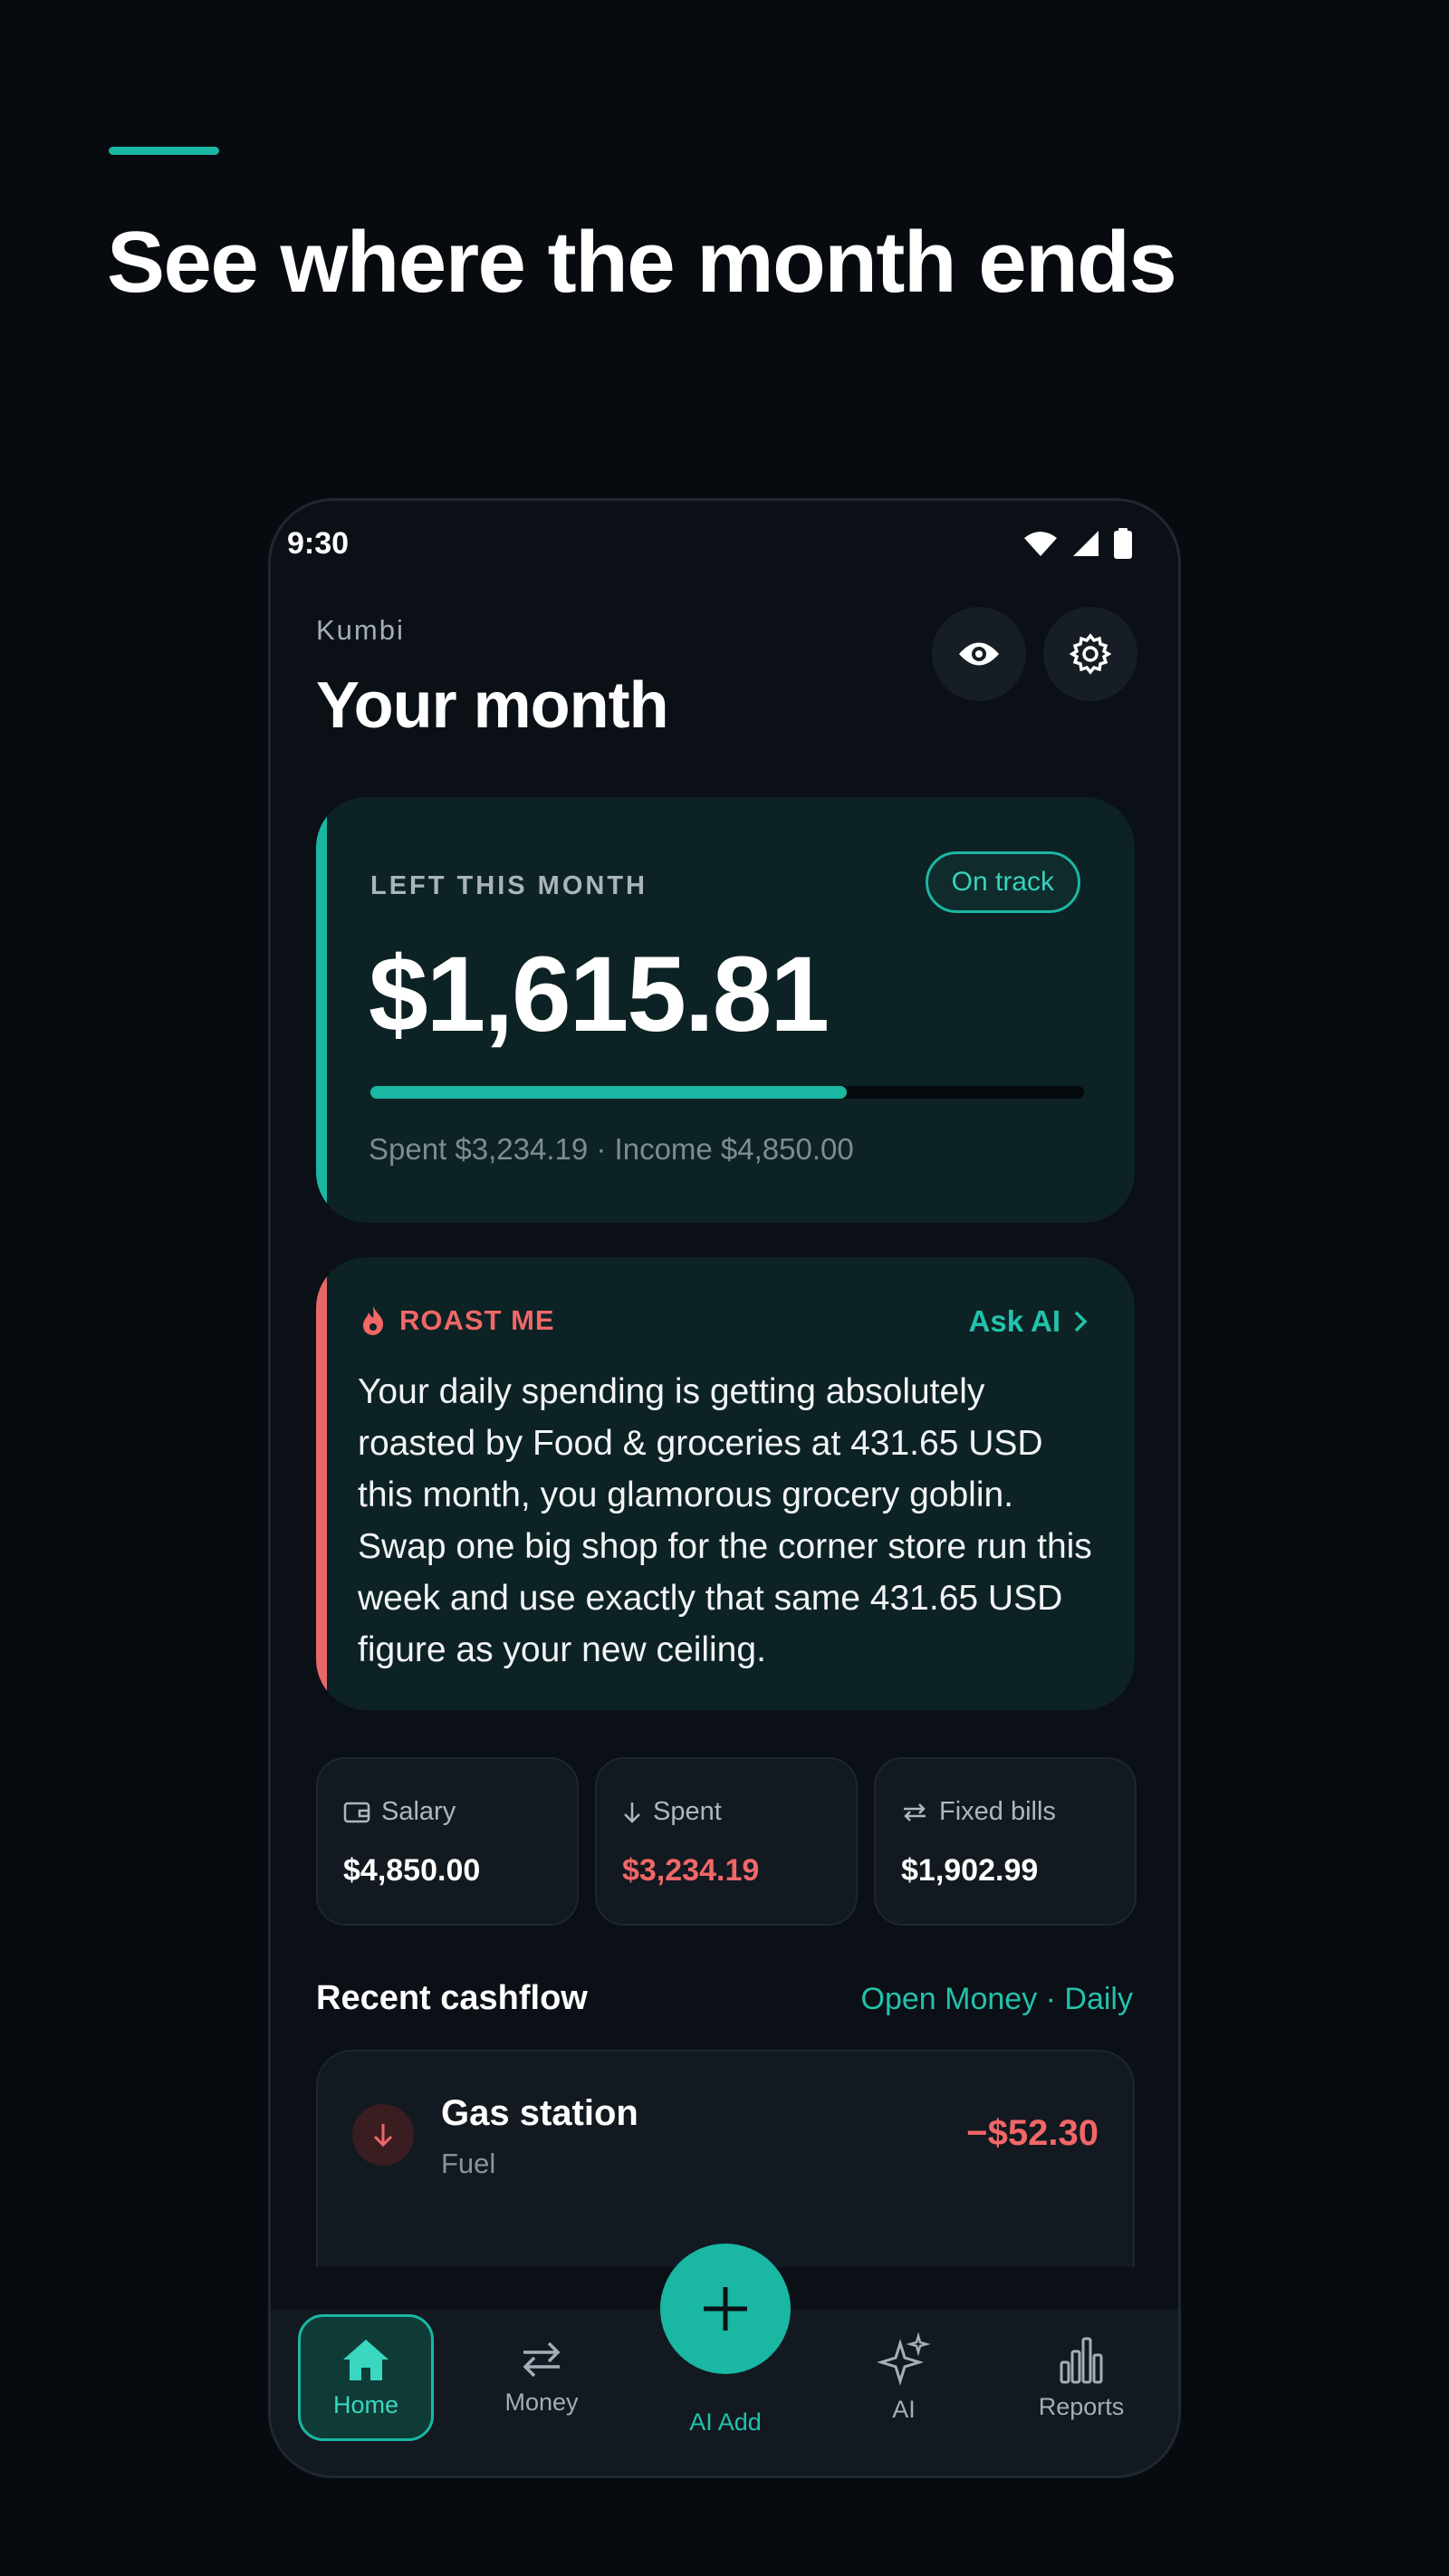  I want to click on nav-label: Money, so click(541, 2402).